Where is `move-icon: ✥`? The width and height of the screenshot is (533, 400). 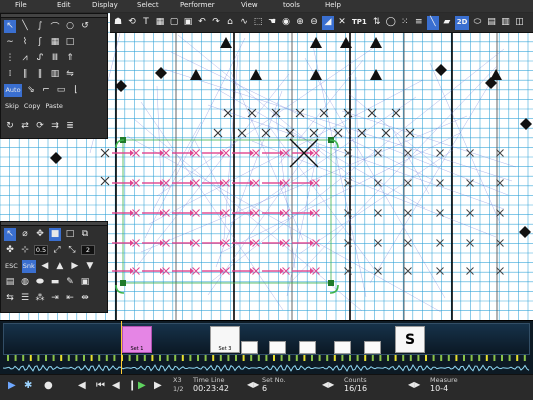 move-icon: ✥ is located at coordinates (40, 234).